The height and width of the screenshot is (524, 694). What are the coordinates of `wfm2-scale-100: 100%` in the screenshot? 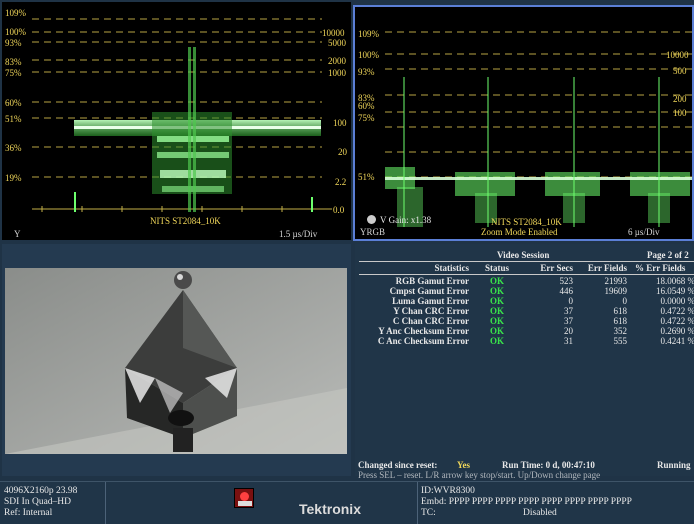 It's located at (368, 55).